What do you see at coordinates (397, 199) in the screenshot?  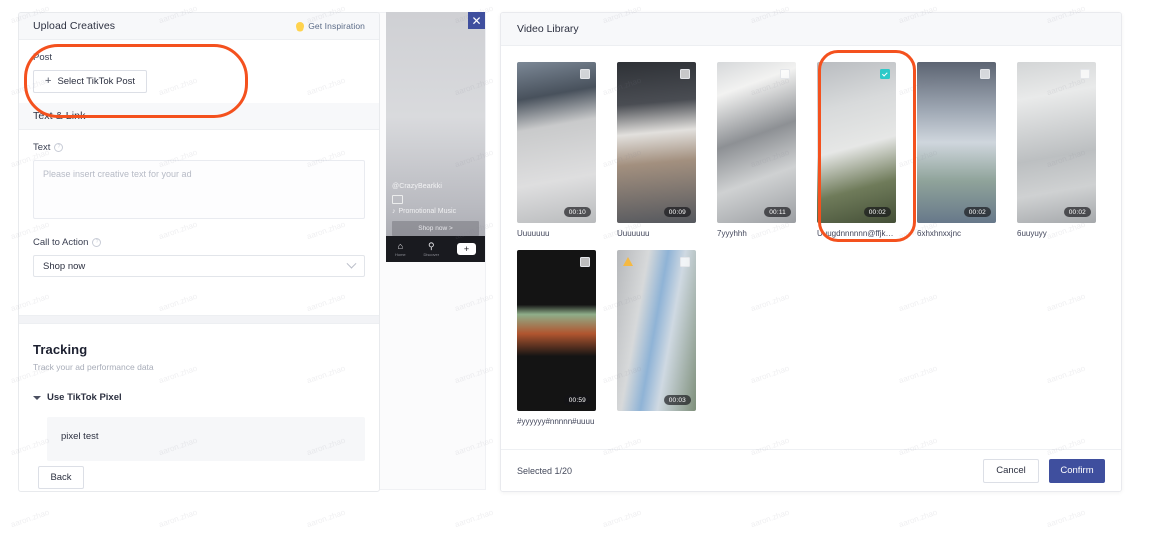 I see `image-icon` at bounding box center [397, 199].